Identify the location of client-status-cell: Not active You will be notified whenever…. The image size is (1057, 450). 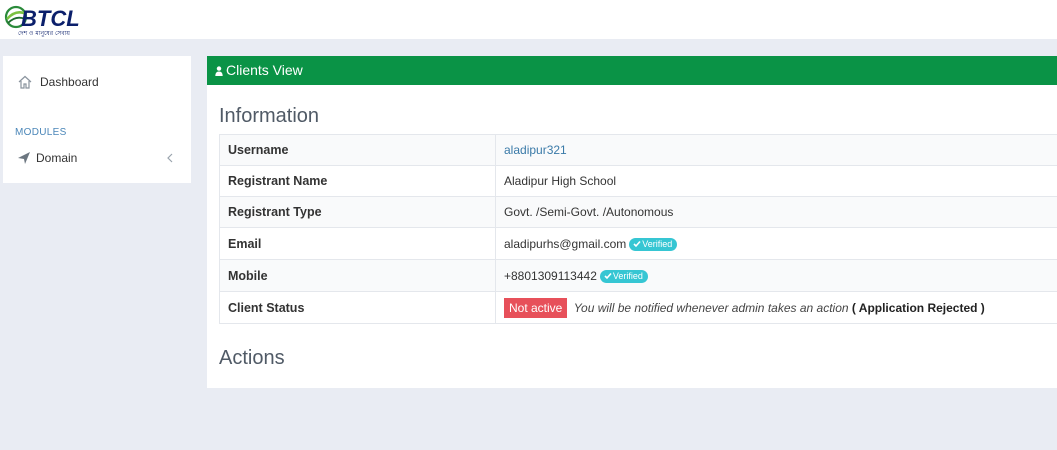
(776, 307).